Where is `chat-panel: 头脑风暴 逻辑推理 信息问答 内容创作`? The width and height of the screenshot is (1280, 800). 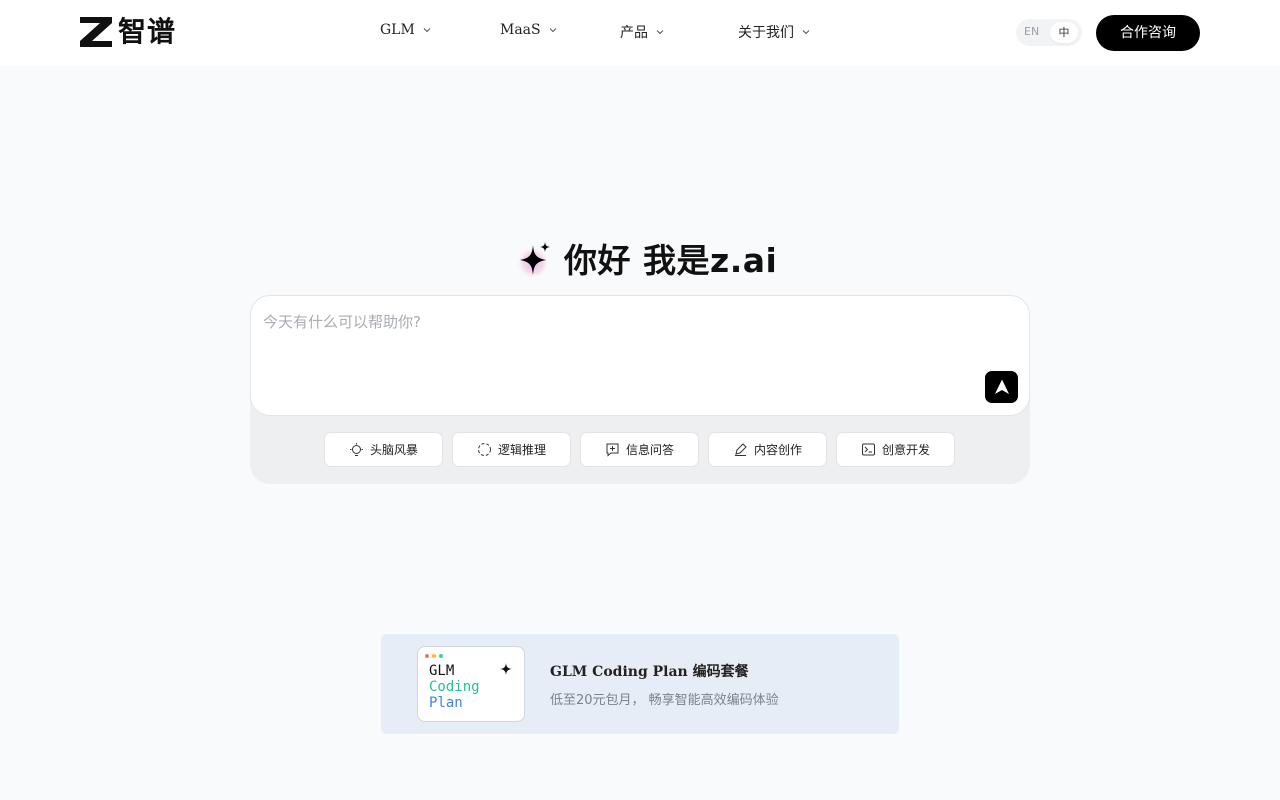
chat-panel: 头脑风暴 逻辑推理 信息问答 内容创作 is located at coordinates (640, 389).